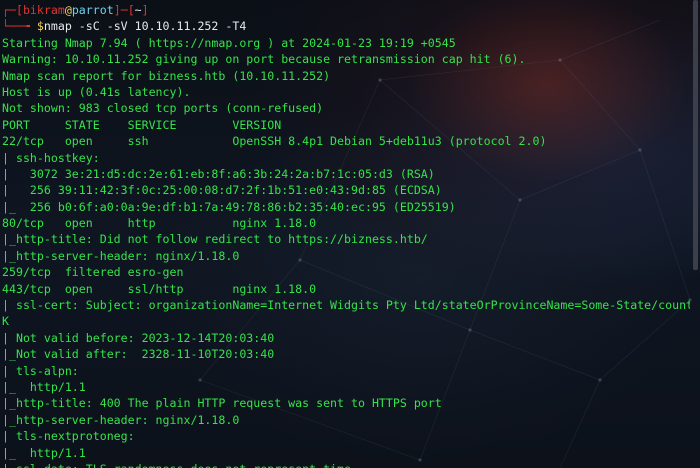 This screenshot has width=700, height=468. I want to click on prompt-line-command: └──╼ $nmap -sC -sV 10.10.11.252 -T4, so click(346, 26).